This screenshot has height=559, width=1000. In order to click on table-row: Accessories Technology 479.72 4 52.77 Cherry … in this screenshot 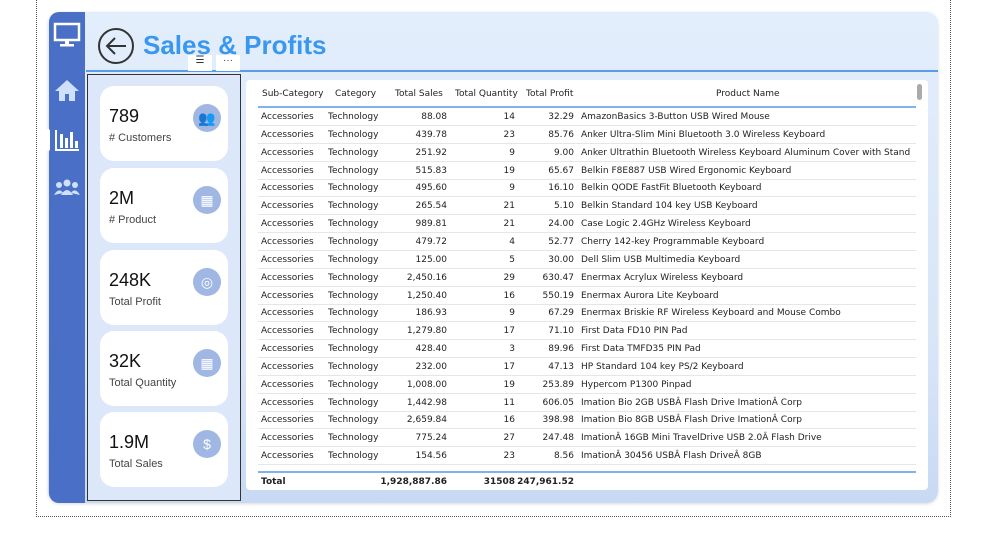, I will do `click(587, 242)`.